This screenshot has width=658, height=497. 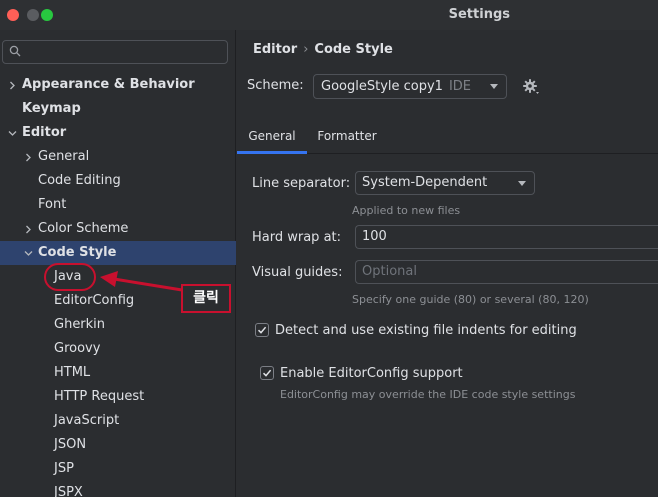 I want to click on sidebar-item-label: Gherkin, so click(x=80, y=324).